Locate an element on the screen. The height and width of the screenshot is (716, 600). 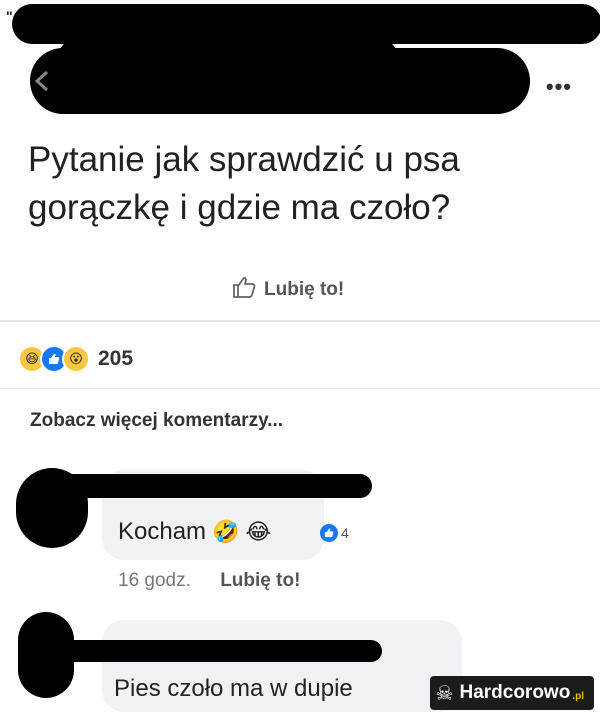
comment-time-1: 16 godz. is located at coordinates (154, 580).